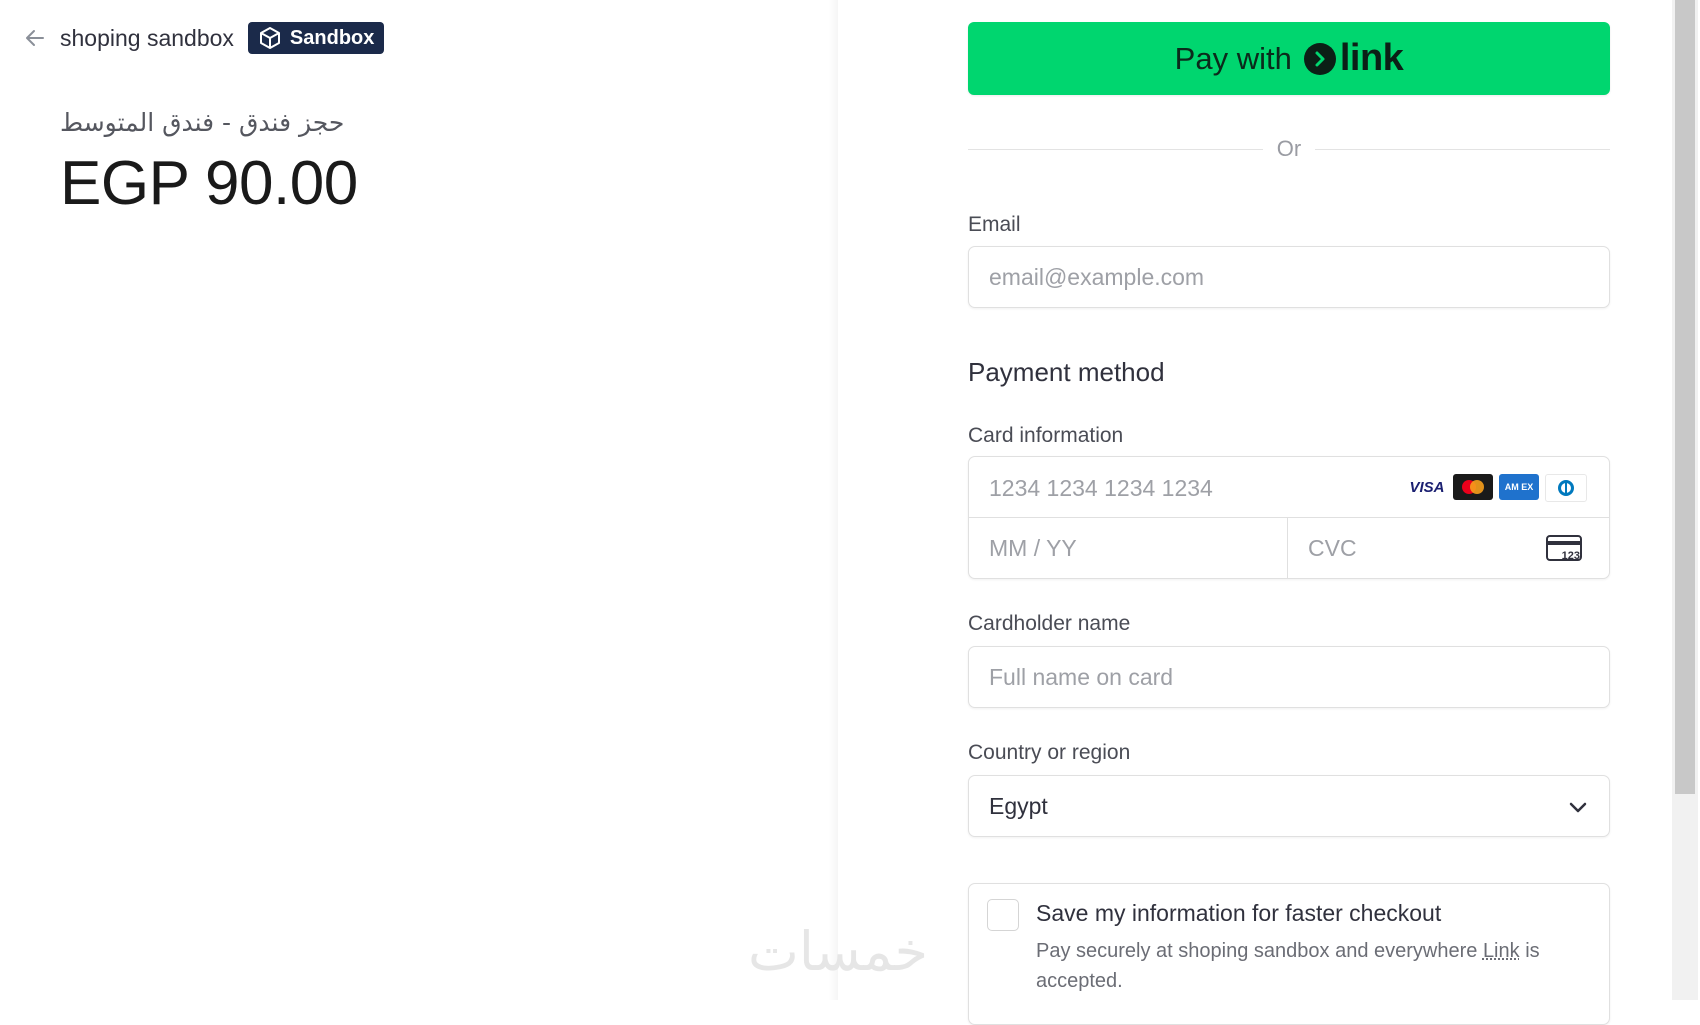  I want to click on pane-divider, so click(833, 500).